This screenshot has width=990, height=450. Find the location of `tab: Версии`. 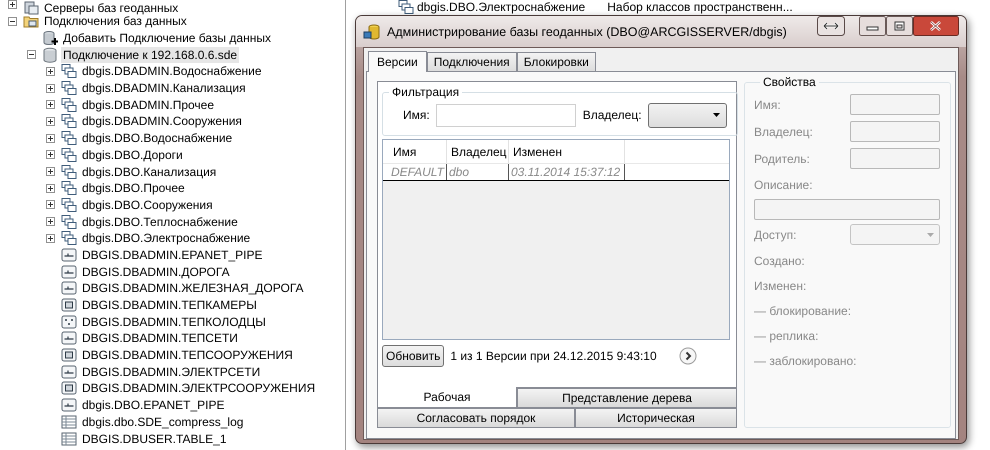

tab: Версии is located at coordinates (397, 61).